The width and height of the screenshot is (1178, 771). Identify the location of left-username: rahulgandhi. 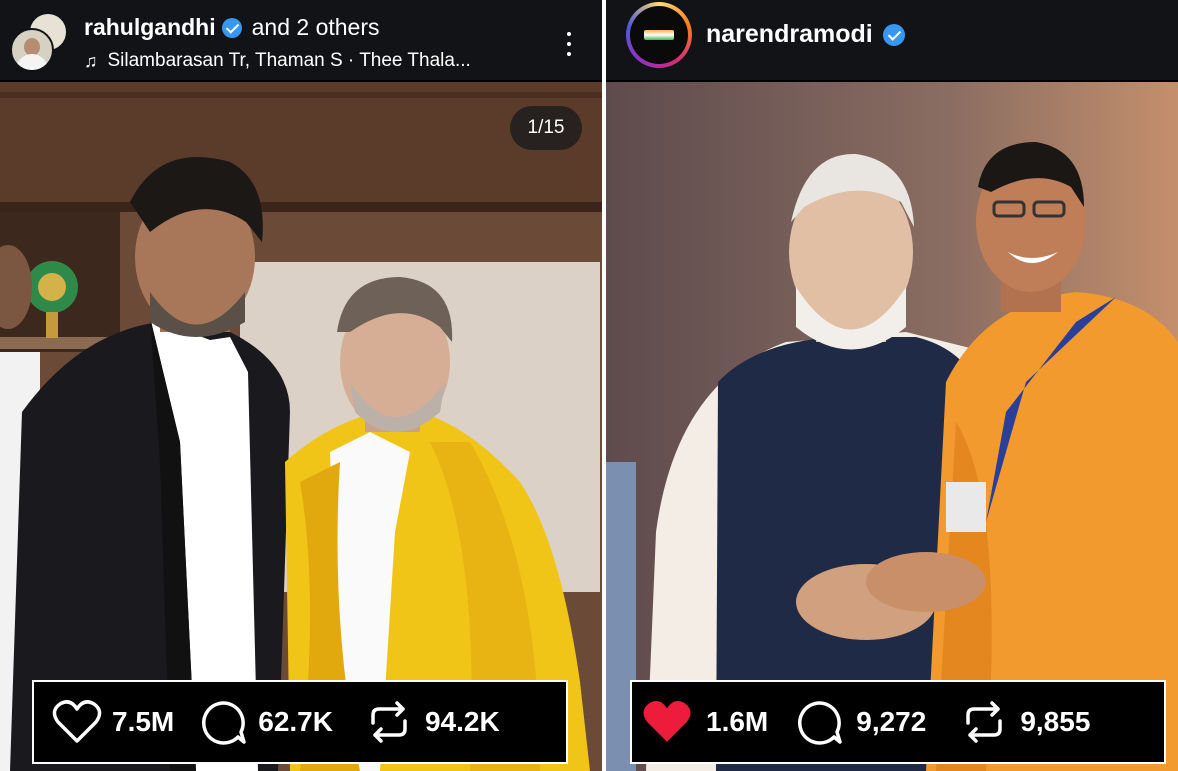
(150, 27).